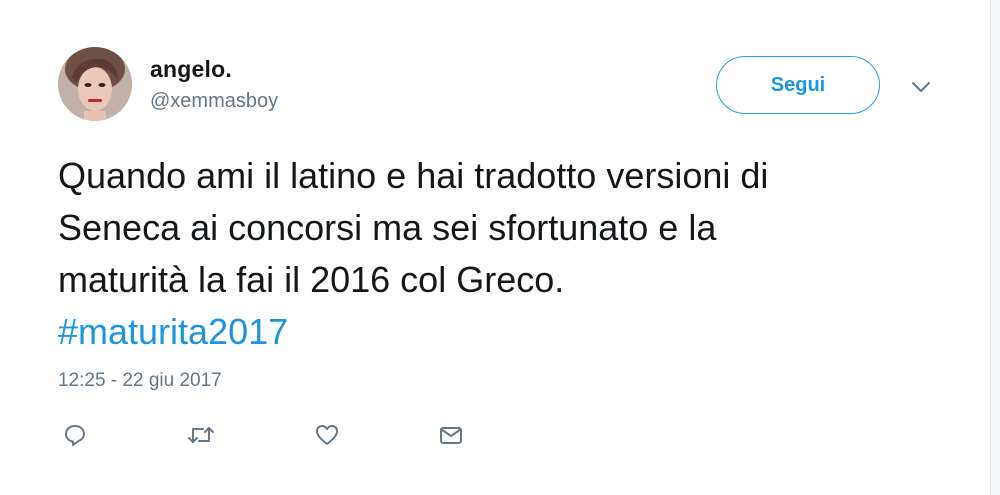 The width and height of the screenshot is (1000, 495). I want to click on reply-button, so click(75, 435).